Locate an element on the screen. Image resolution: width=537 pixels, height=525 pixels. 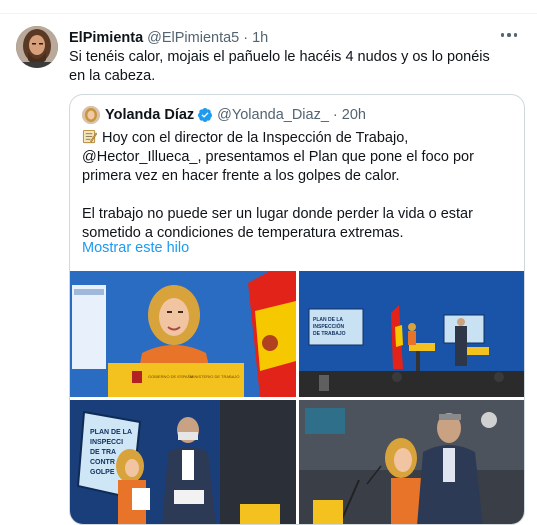
screen-text-4: PLAN DE LA is located at coordinates (111, 432).